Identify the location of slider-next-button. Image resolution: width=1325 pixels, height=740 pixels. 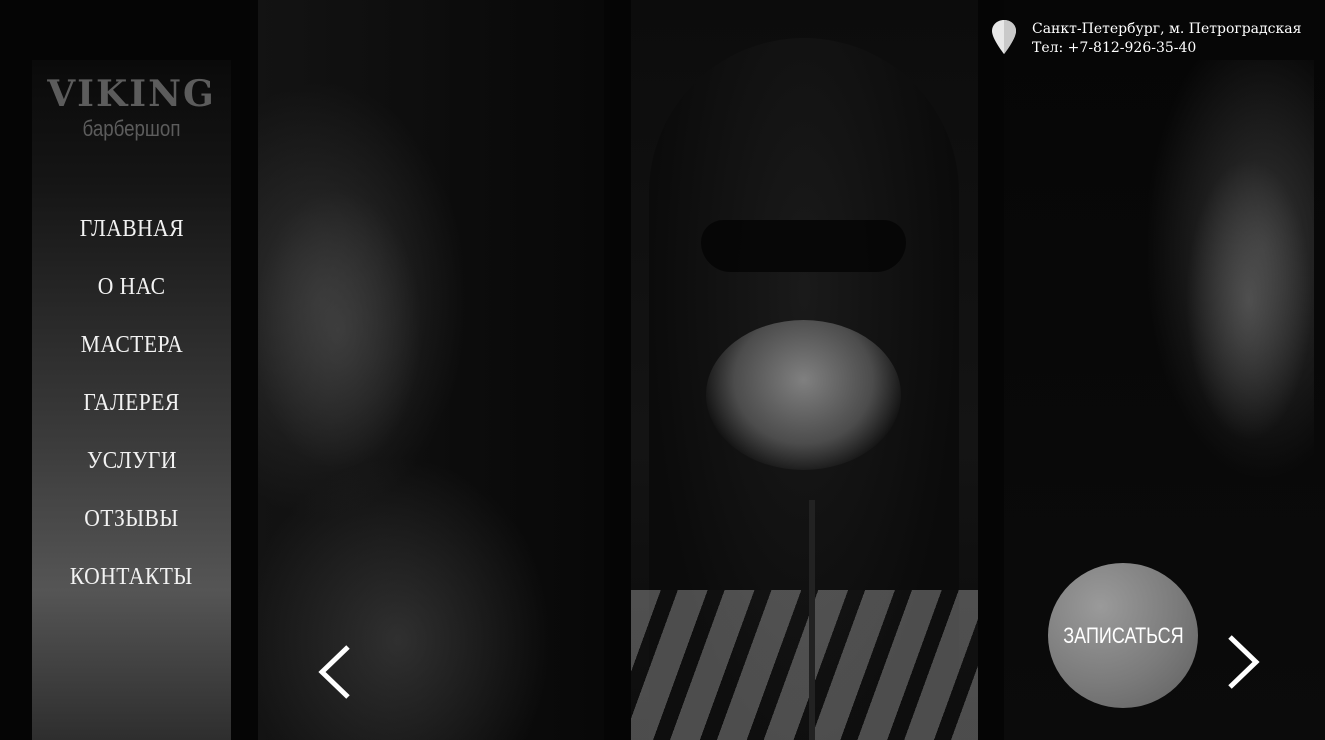
(1242, 662).